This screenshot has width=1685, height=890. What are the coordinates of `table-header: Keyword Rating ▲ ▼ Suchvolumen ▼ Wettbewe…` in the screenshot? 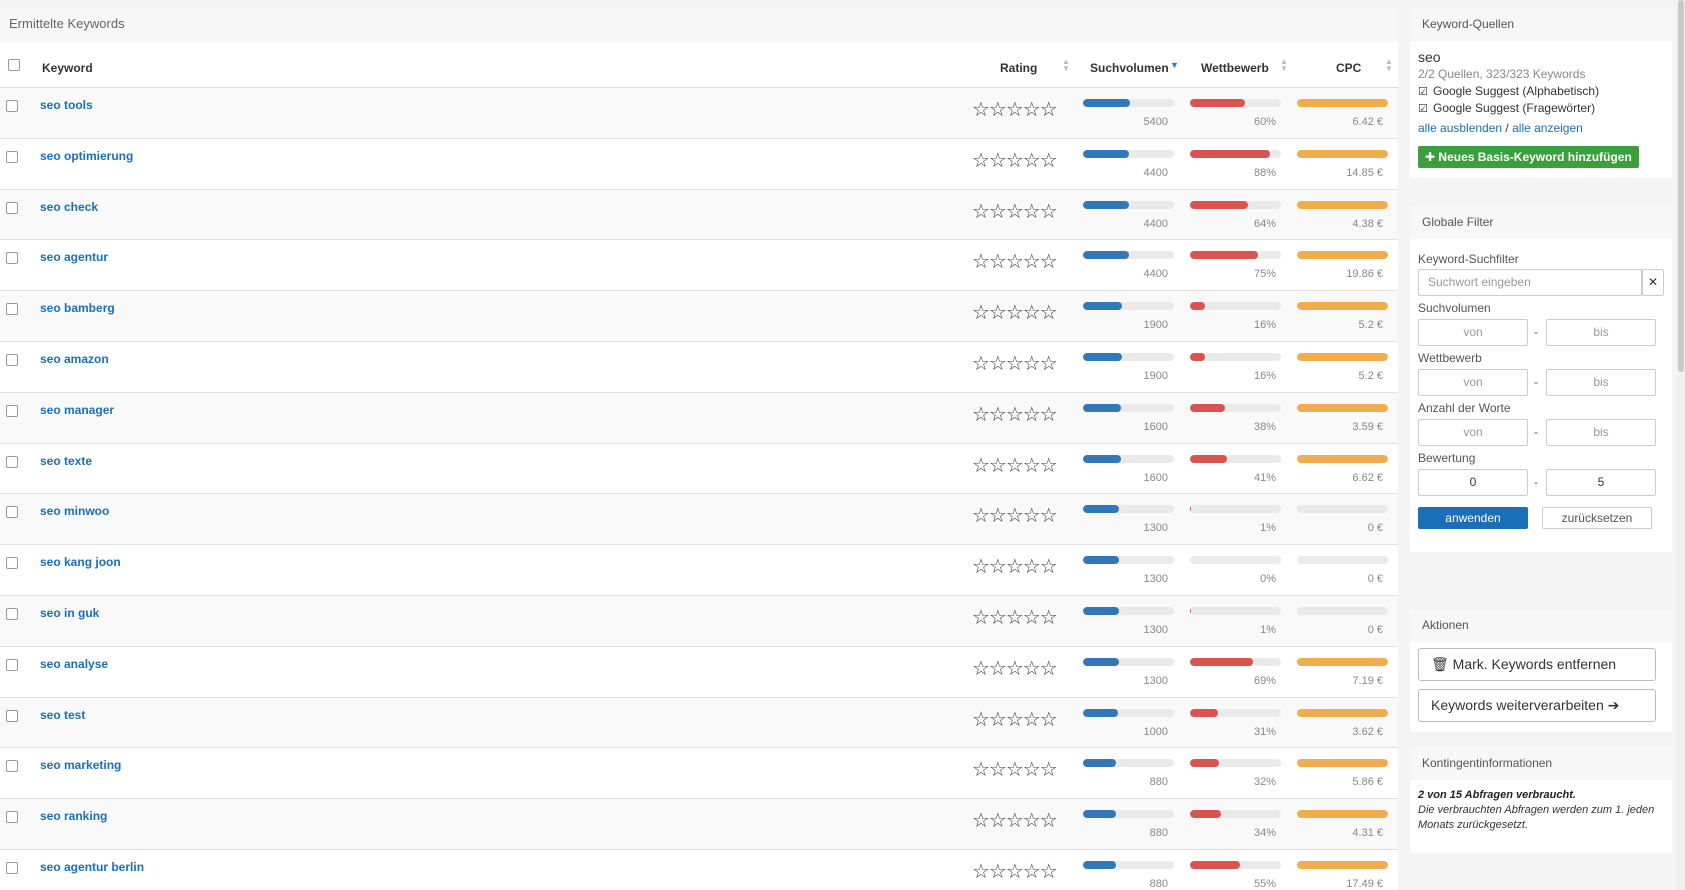 It's located at (699, 65).